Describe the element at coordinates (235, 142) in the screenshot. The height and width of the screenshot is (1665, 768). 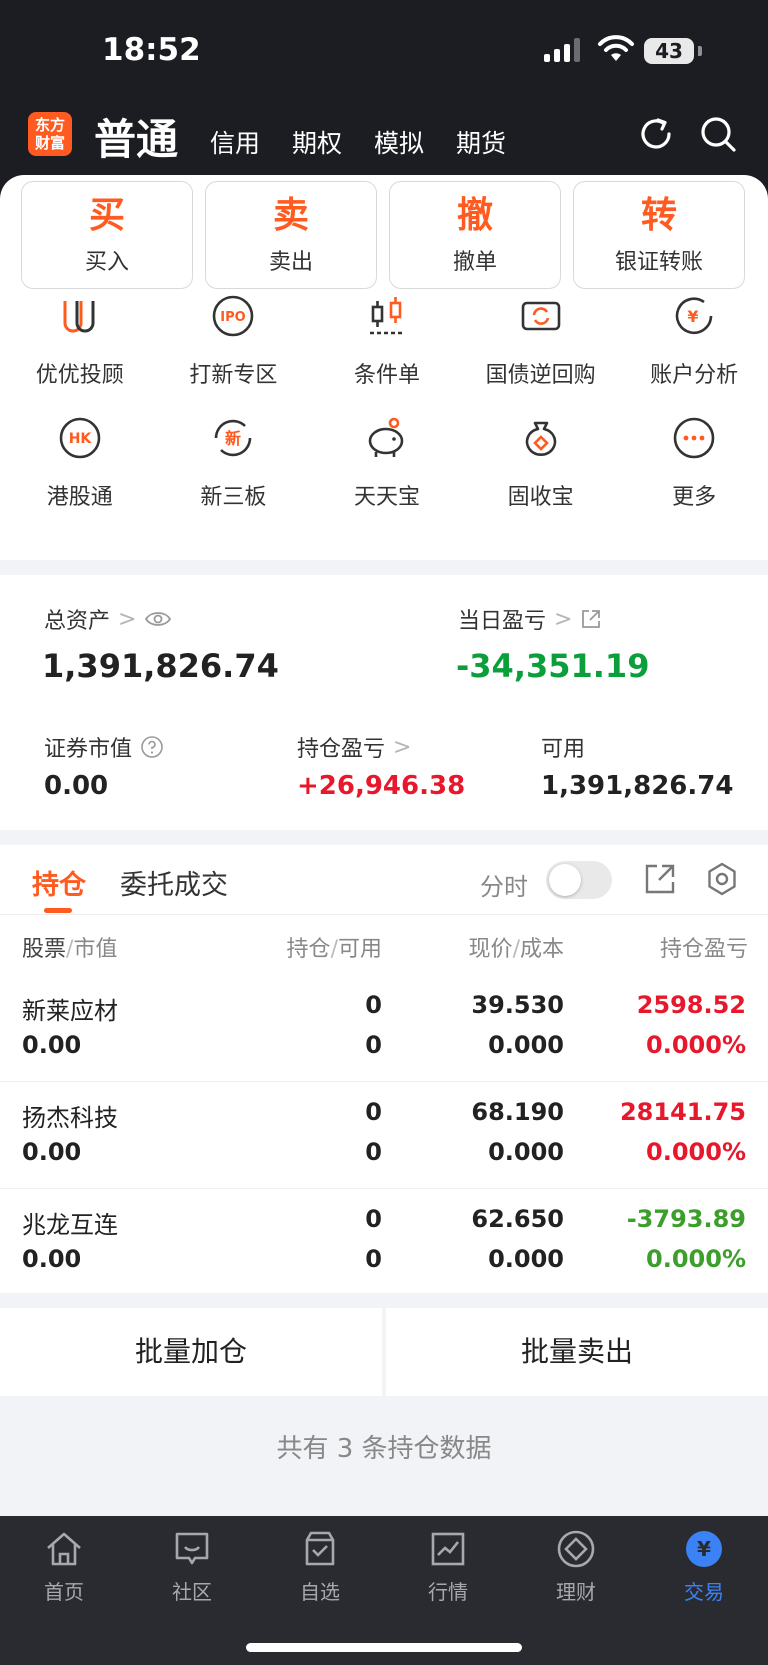
I see `tab-credit: 信用` at that location.